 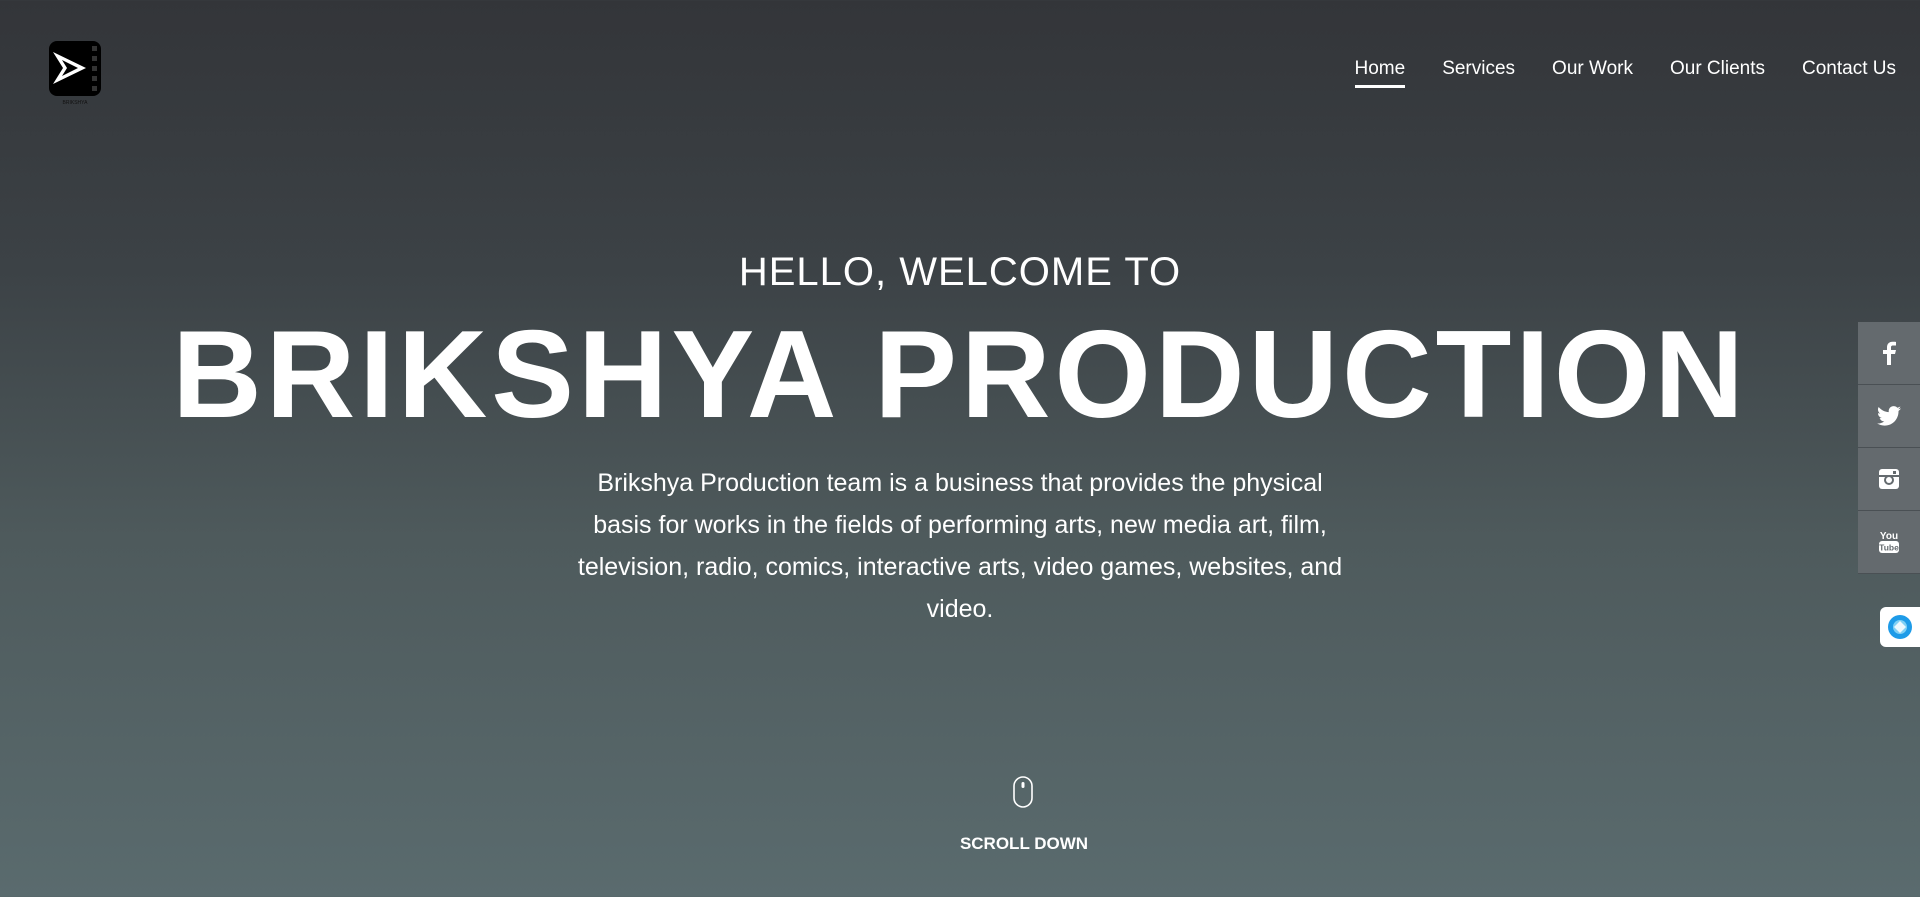 I want to click on instagram-button, so click(x=1889, y=479).